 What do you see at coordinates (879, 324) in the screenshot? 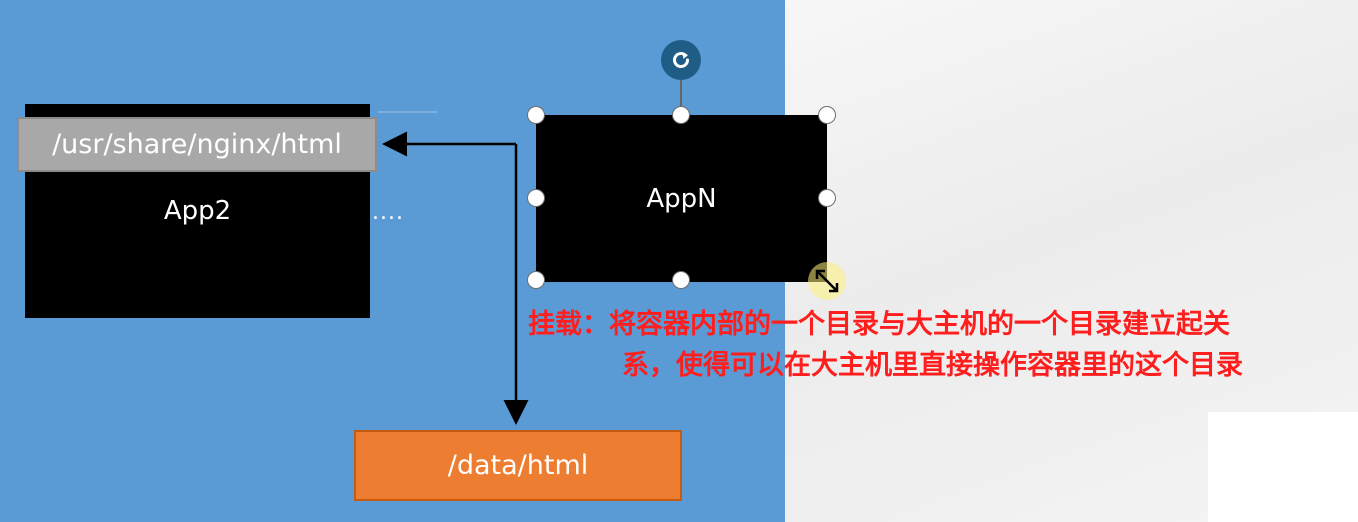
I see `annotation-line-1: 挂载：将容器内部的一个目录与大主机的一个目录建立起关` at bounding box center [879, 324].